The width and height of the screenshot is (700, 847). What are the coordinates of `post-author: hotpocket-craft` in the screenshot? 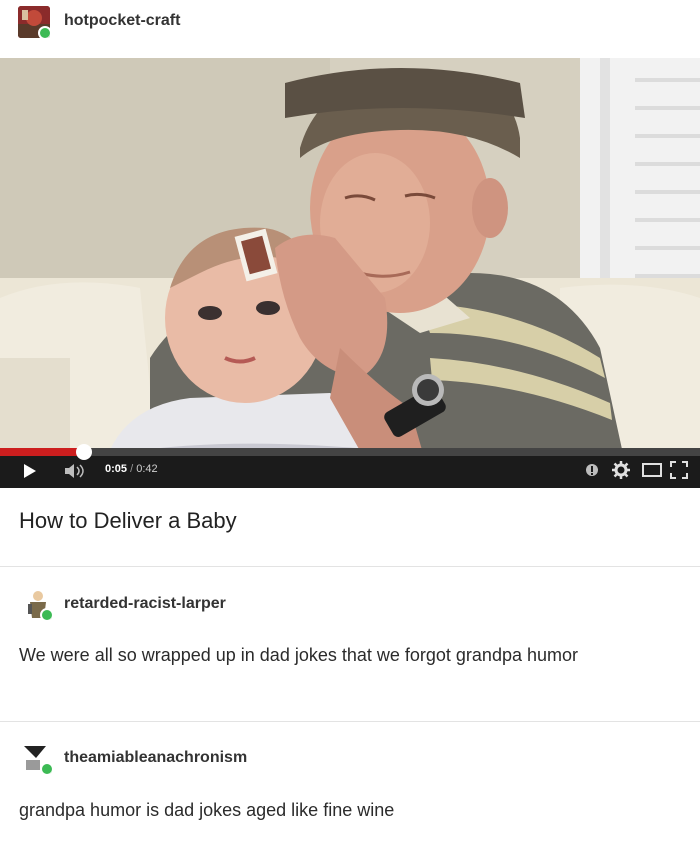 It's located at (122, 21).